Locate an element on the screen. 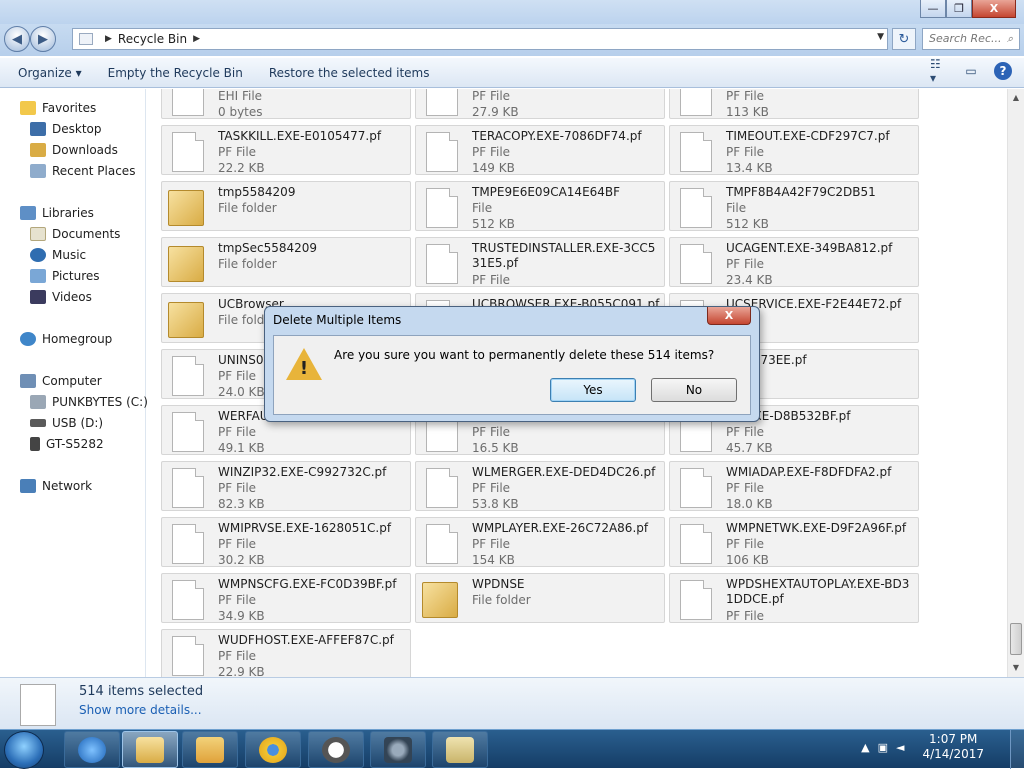  taskbar-clock-app is located at coordinates (336, 749).